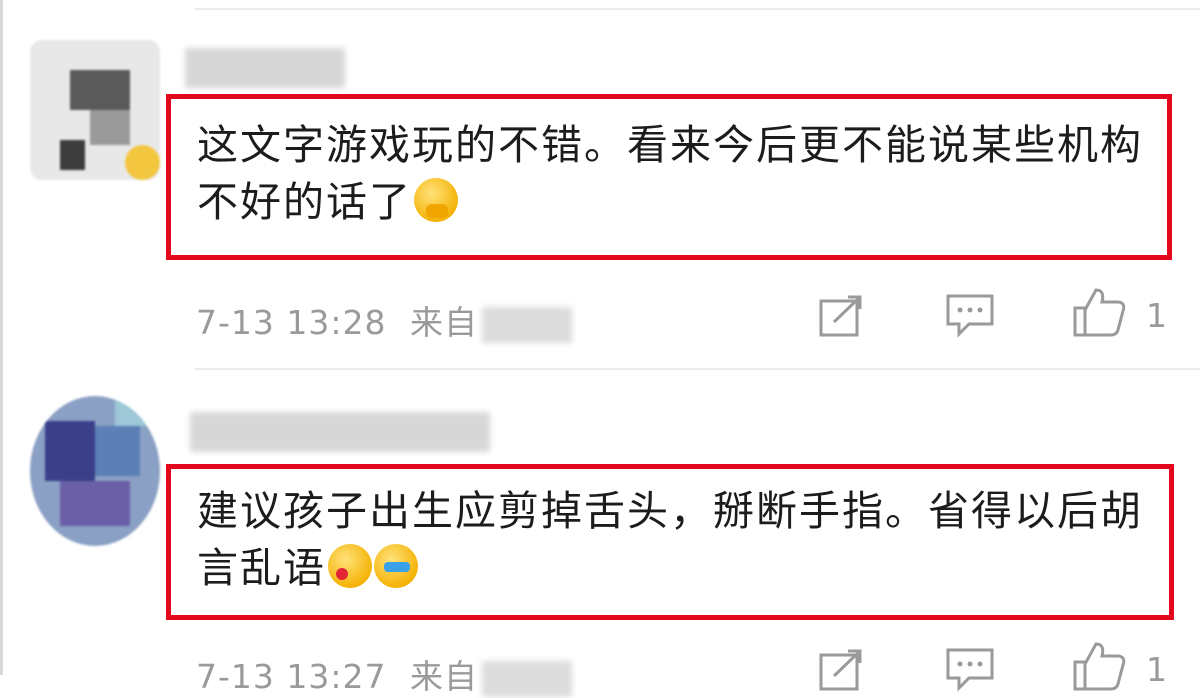 Image resolution: width=1200 pixels, height=698 pixels. Describe the element at coordinates (396, 566) in the screenshot. I see `laughing-face-emoji` at that location.